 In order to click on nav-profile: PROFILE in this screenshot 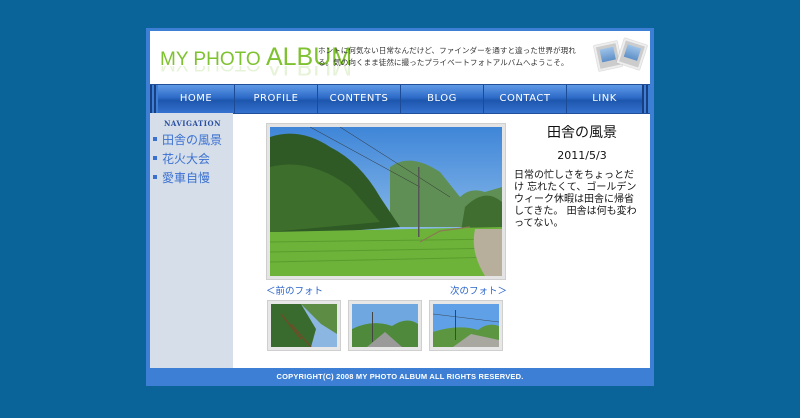, I will do `click(276, 99)`.